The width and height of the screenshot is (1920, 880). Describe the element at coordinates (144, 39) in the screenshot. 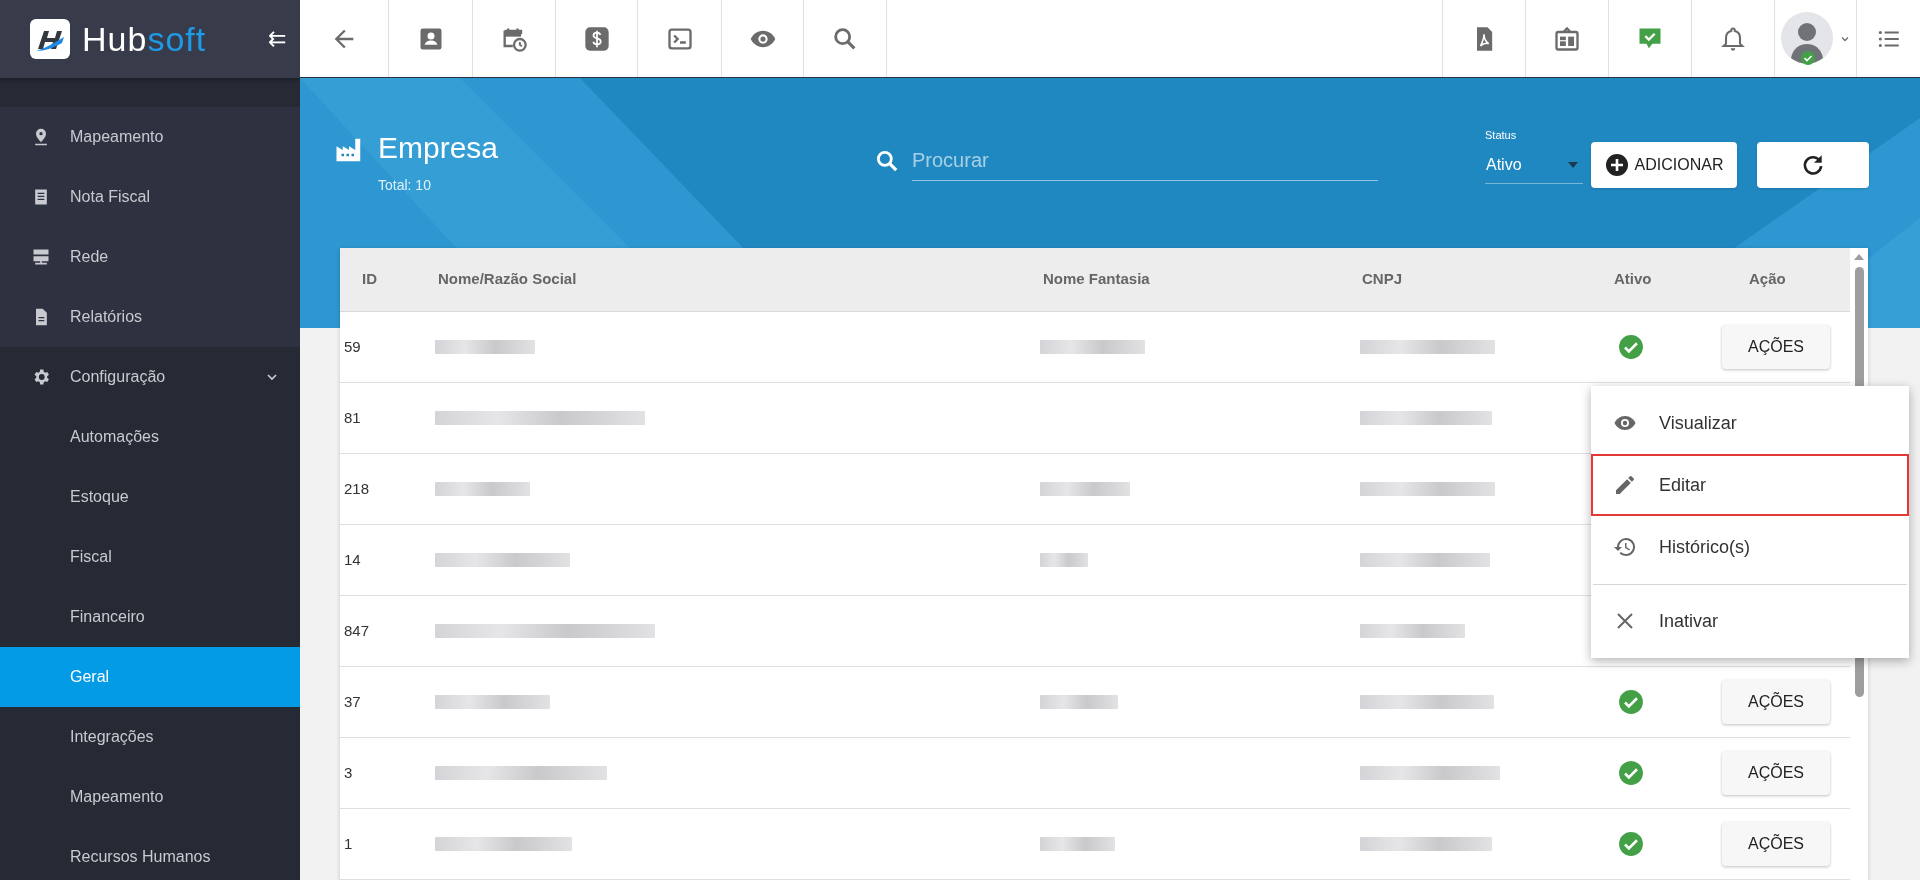

I see `logo-text: Hubsoft` at that location.